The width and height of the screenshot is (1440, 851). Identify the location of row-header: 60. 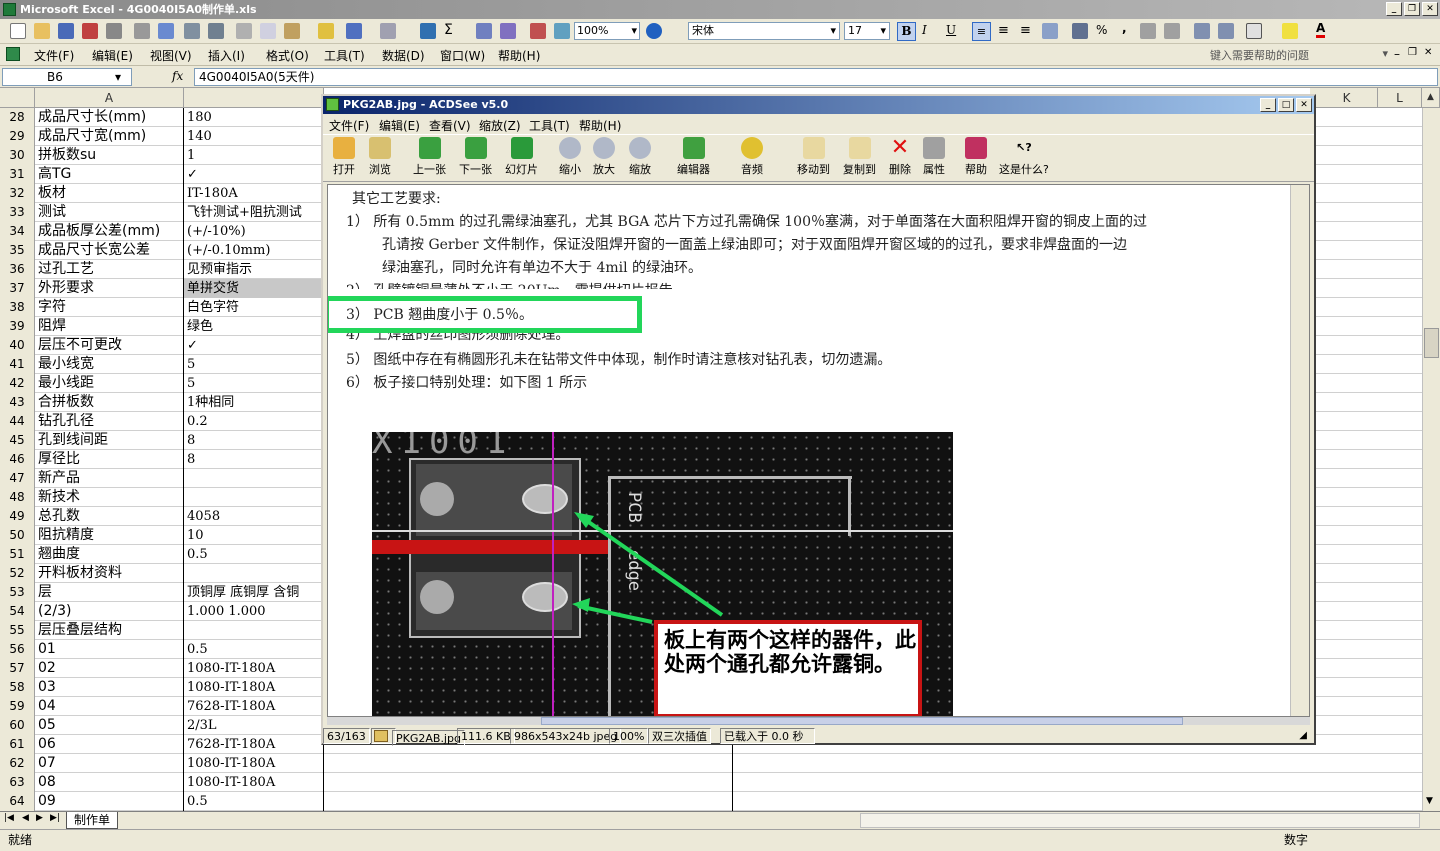
(17, 725).